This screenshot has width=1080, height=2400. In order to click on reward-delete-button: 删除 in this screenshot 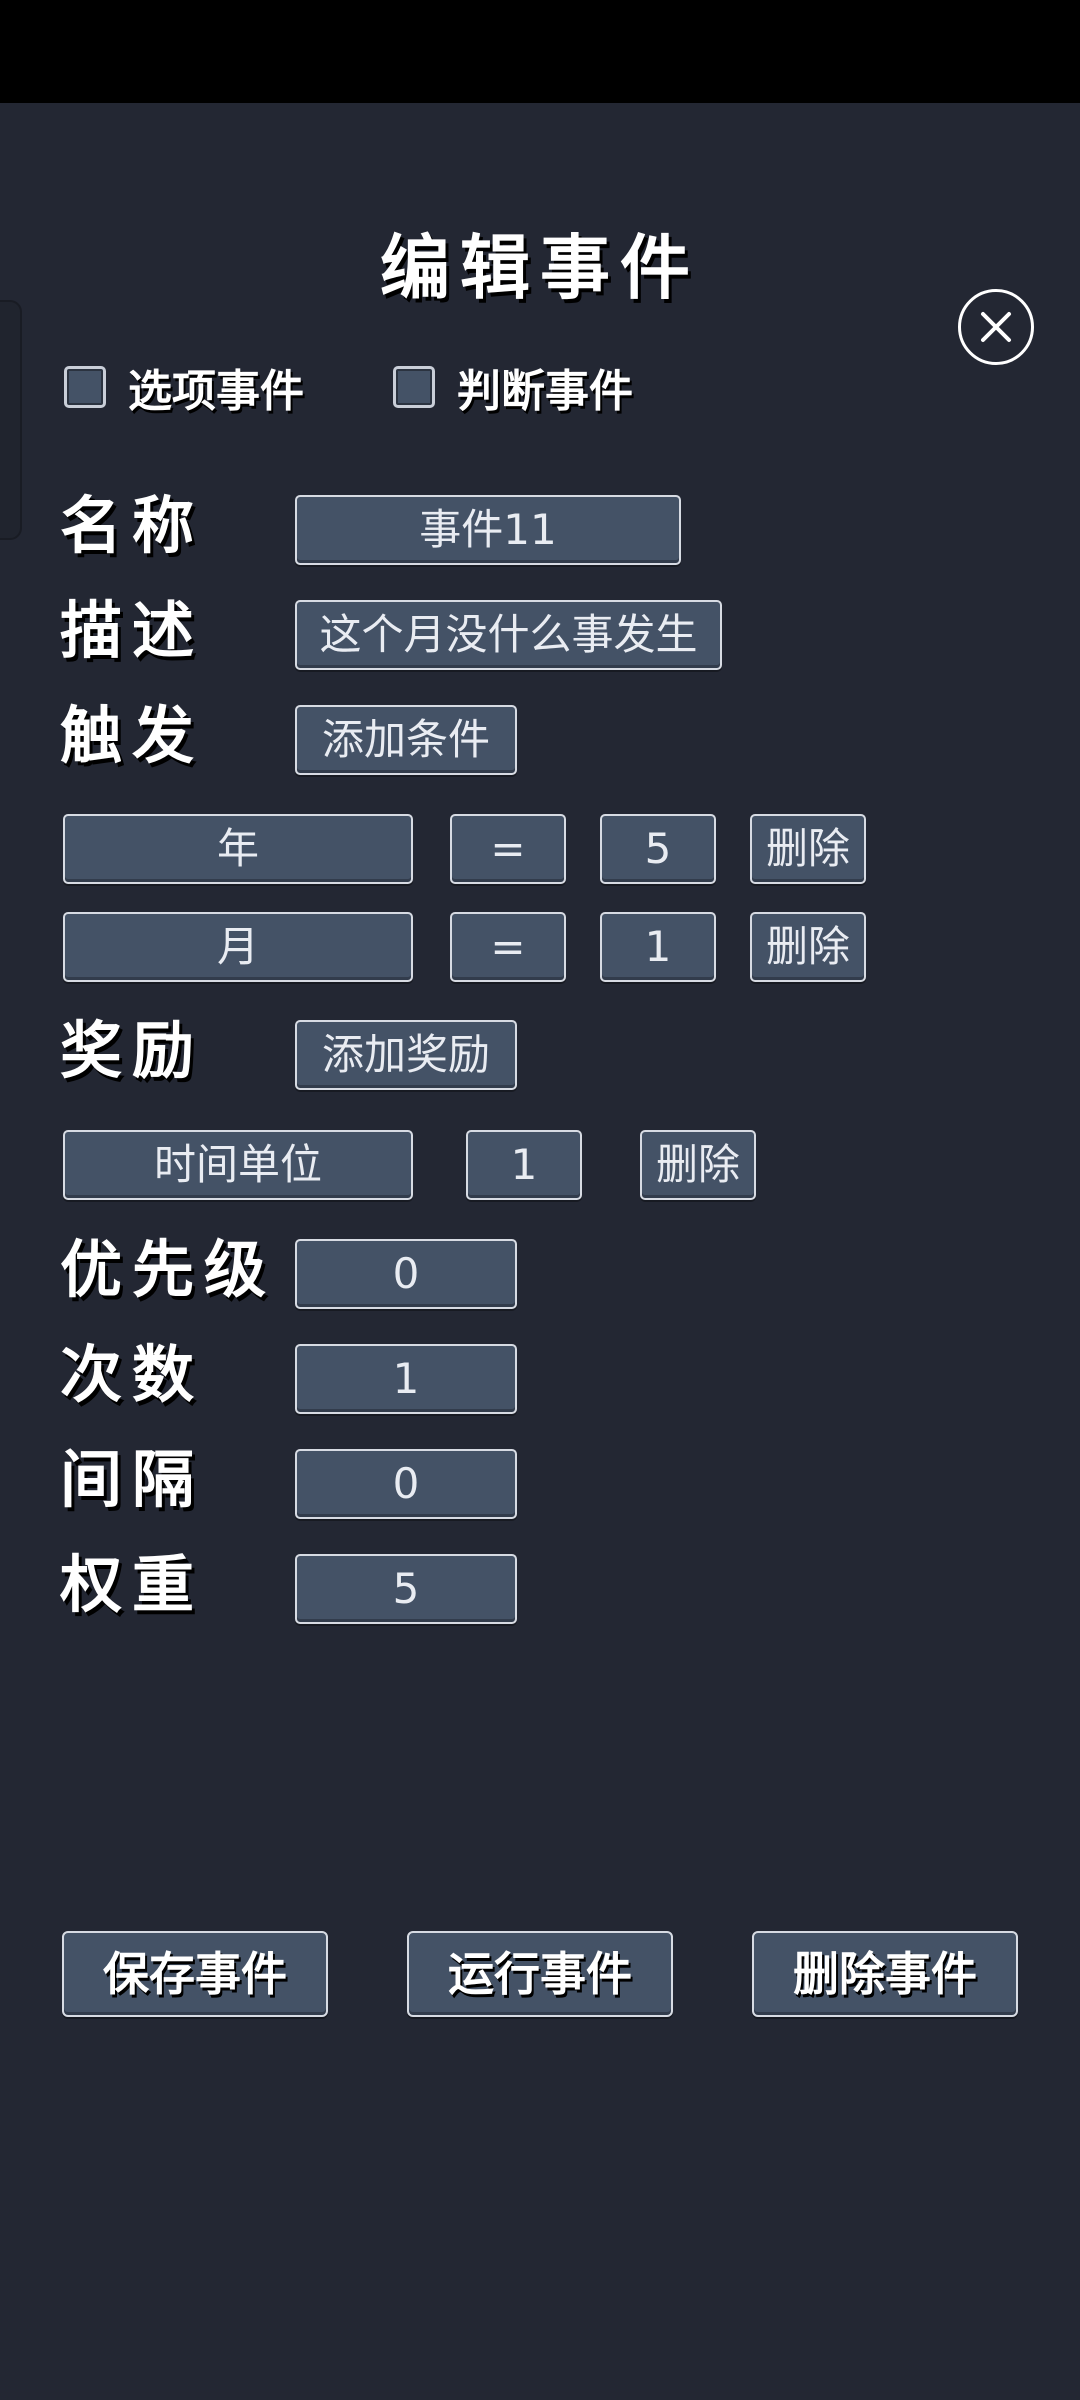, I will do `click(698, 1165)`.